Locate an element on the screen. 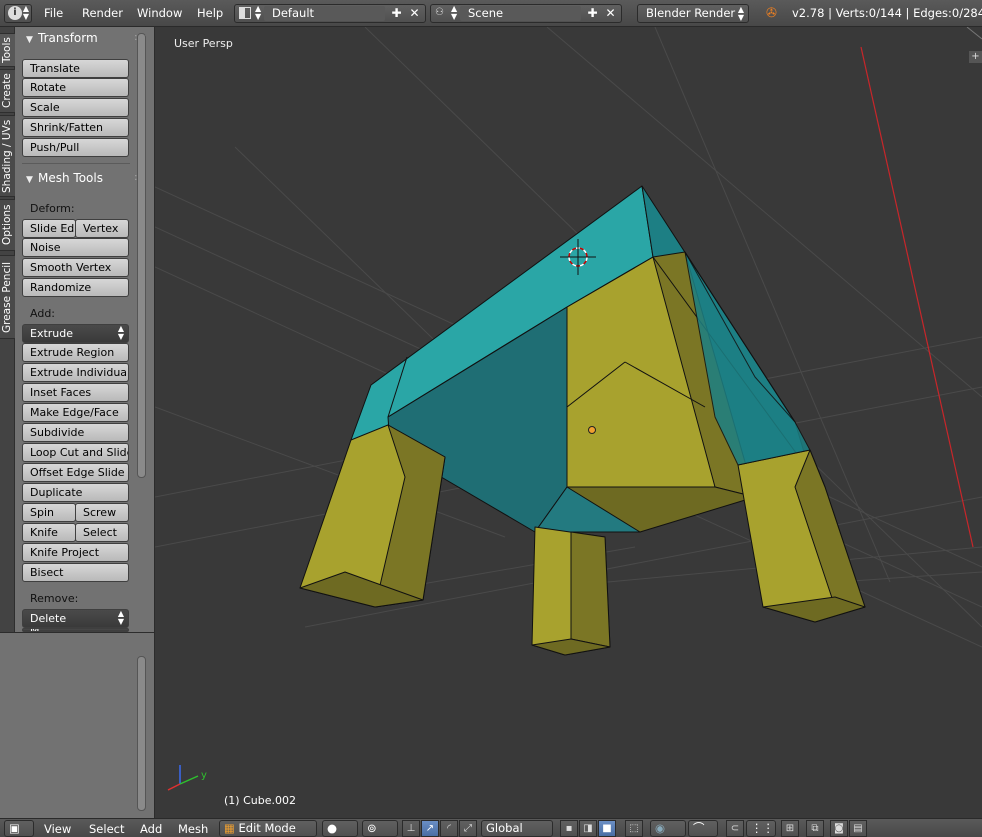 The image size is (982, 837). mirror-icon: ⧉ is located at coordinates (815, 828).